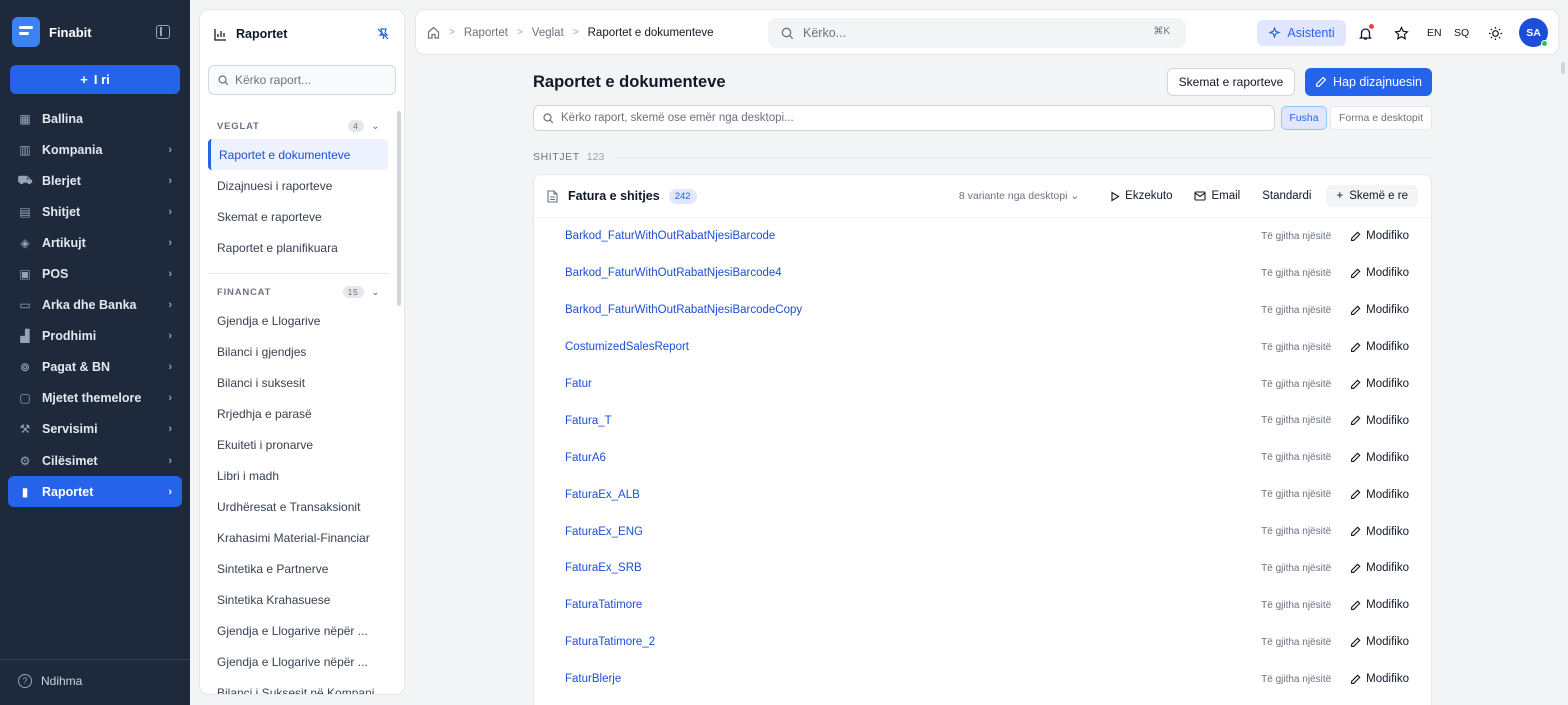 This screenshot has width=1568, height=705. I want to click on report-item: Raportet e dokumenteve, so click(298, 154).